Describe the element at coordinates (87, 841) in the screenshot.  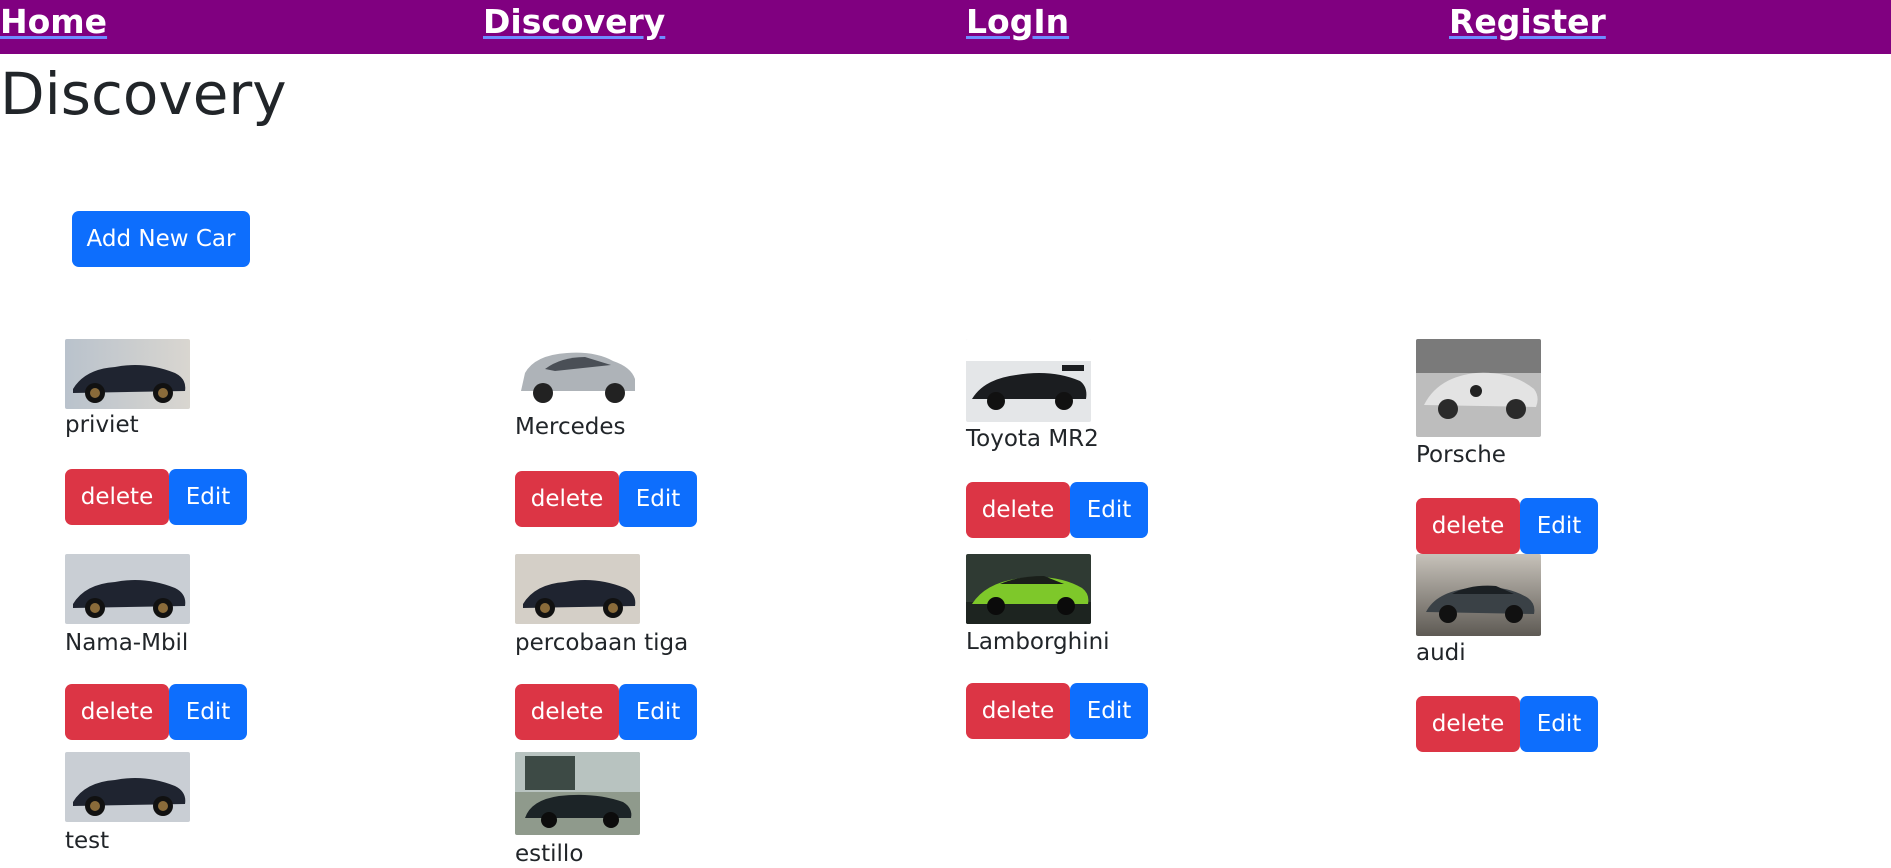
I see `car-name: test` at that location.